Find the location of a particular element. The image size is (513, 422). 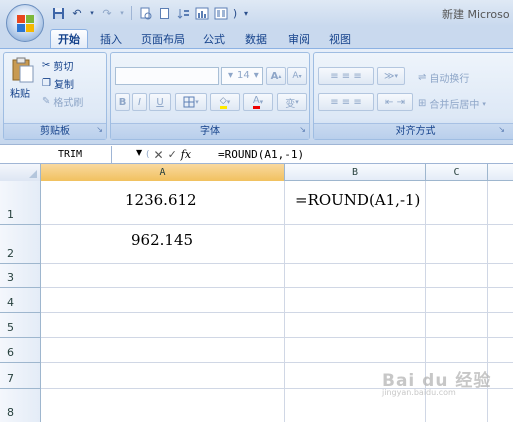

copy-button: ❐ 复制 is located at coordinates (58, 83).